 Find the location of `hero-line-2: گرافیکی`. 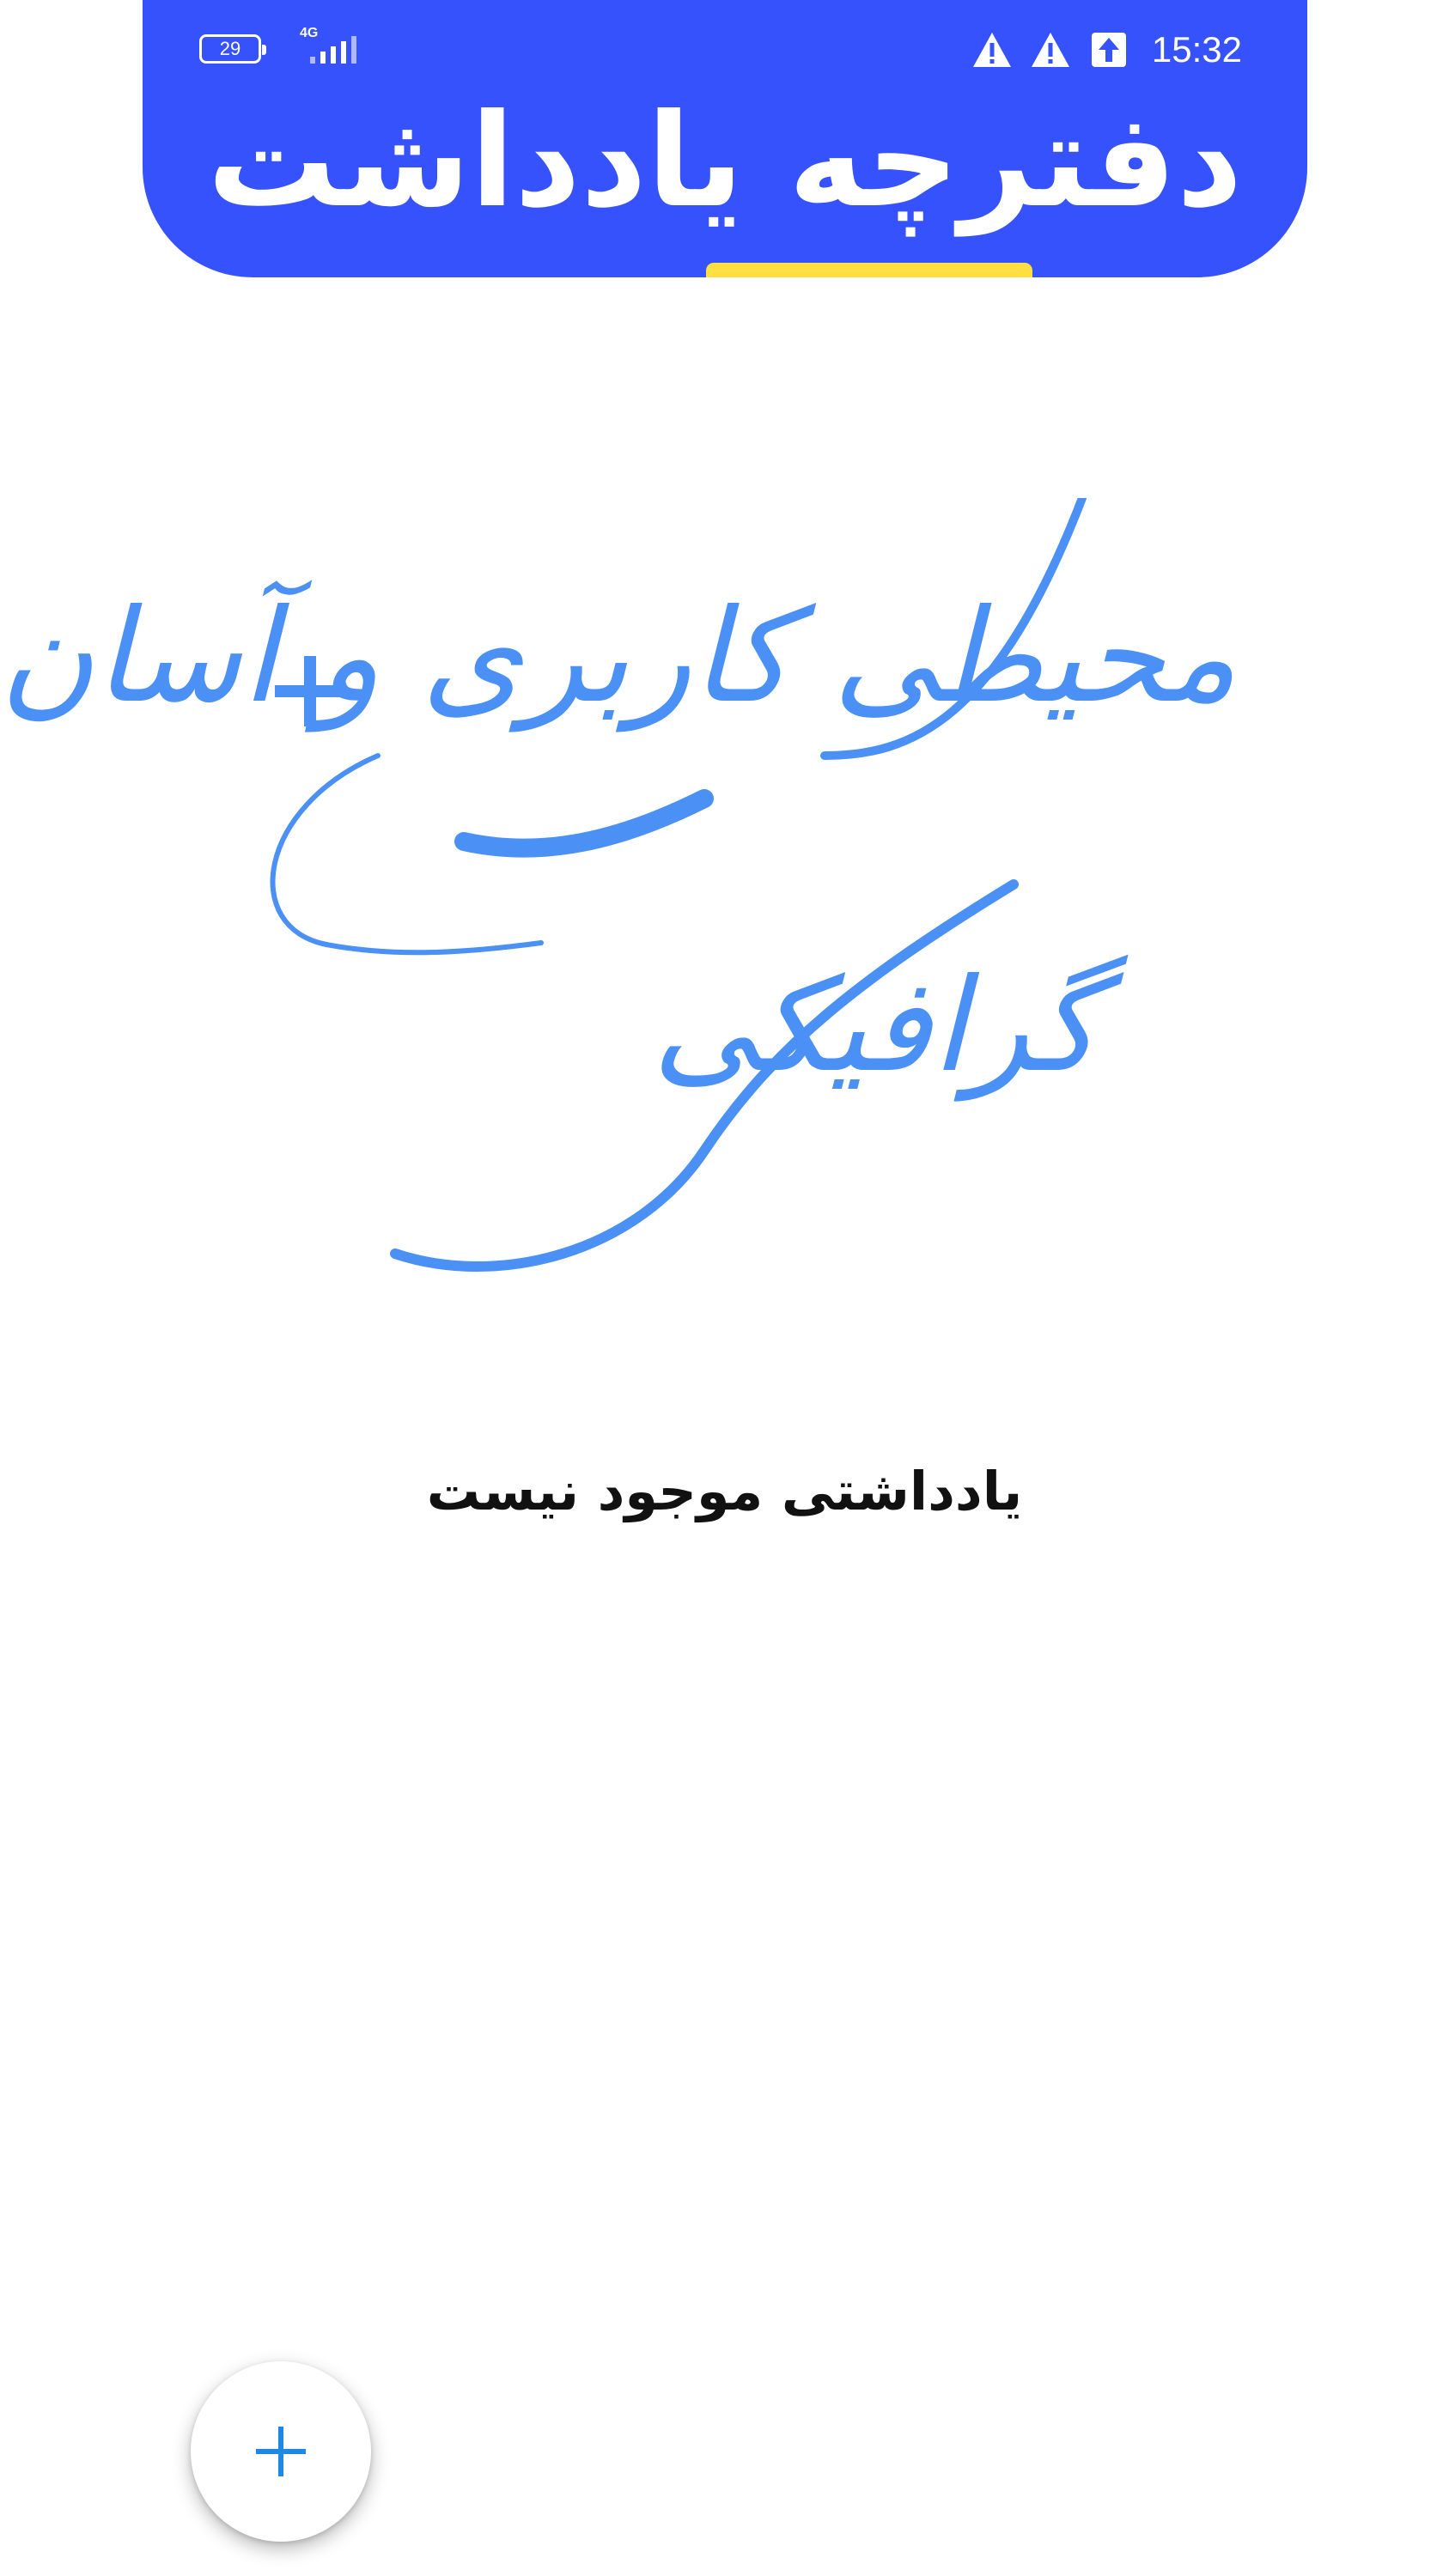

hero-line-2: گرافیکی is located at coordinates (875, 1026).